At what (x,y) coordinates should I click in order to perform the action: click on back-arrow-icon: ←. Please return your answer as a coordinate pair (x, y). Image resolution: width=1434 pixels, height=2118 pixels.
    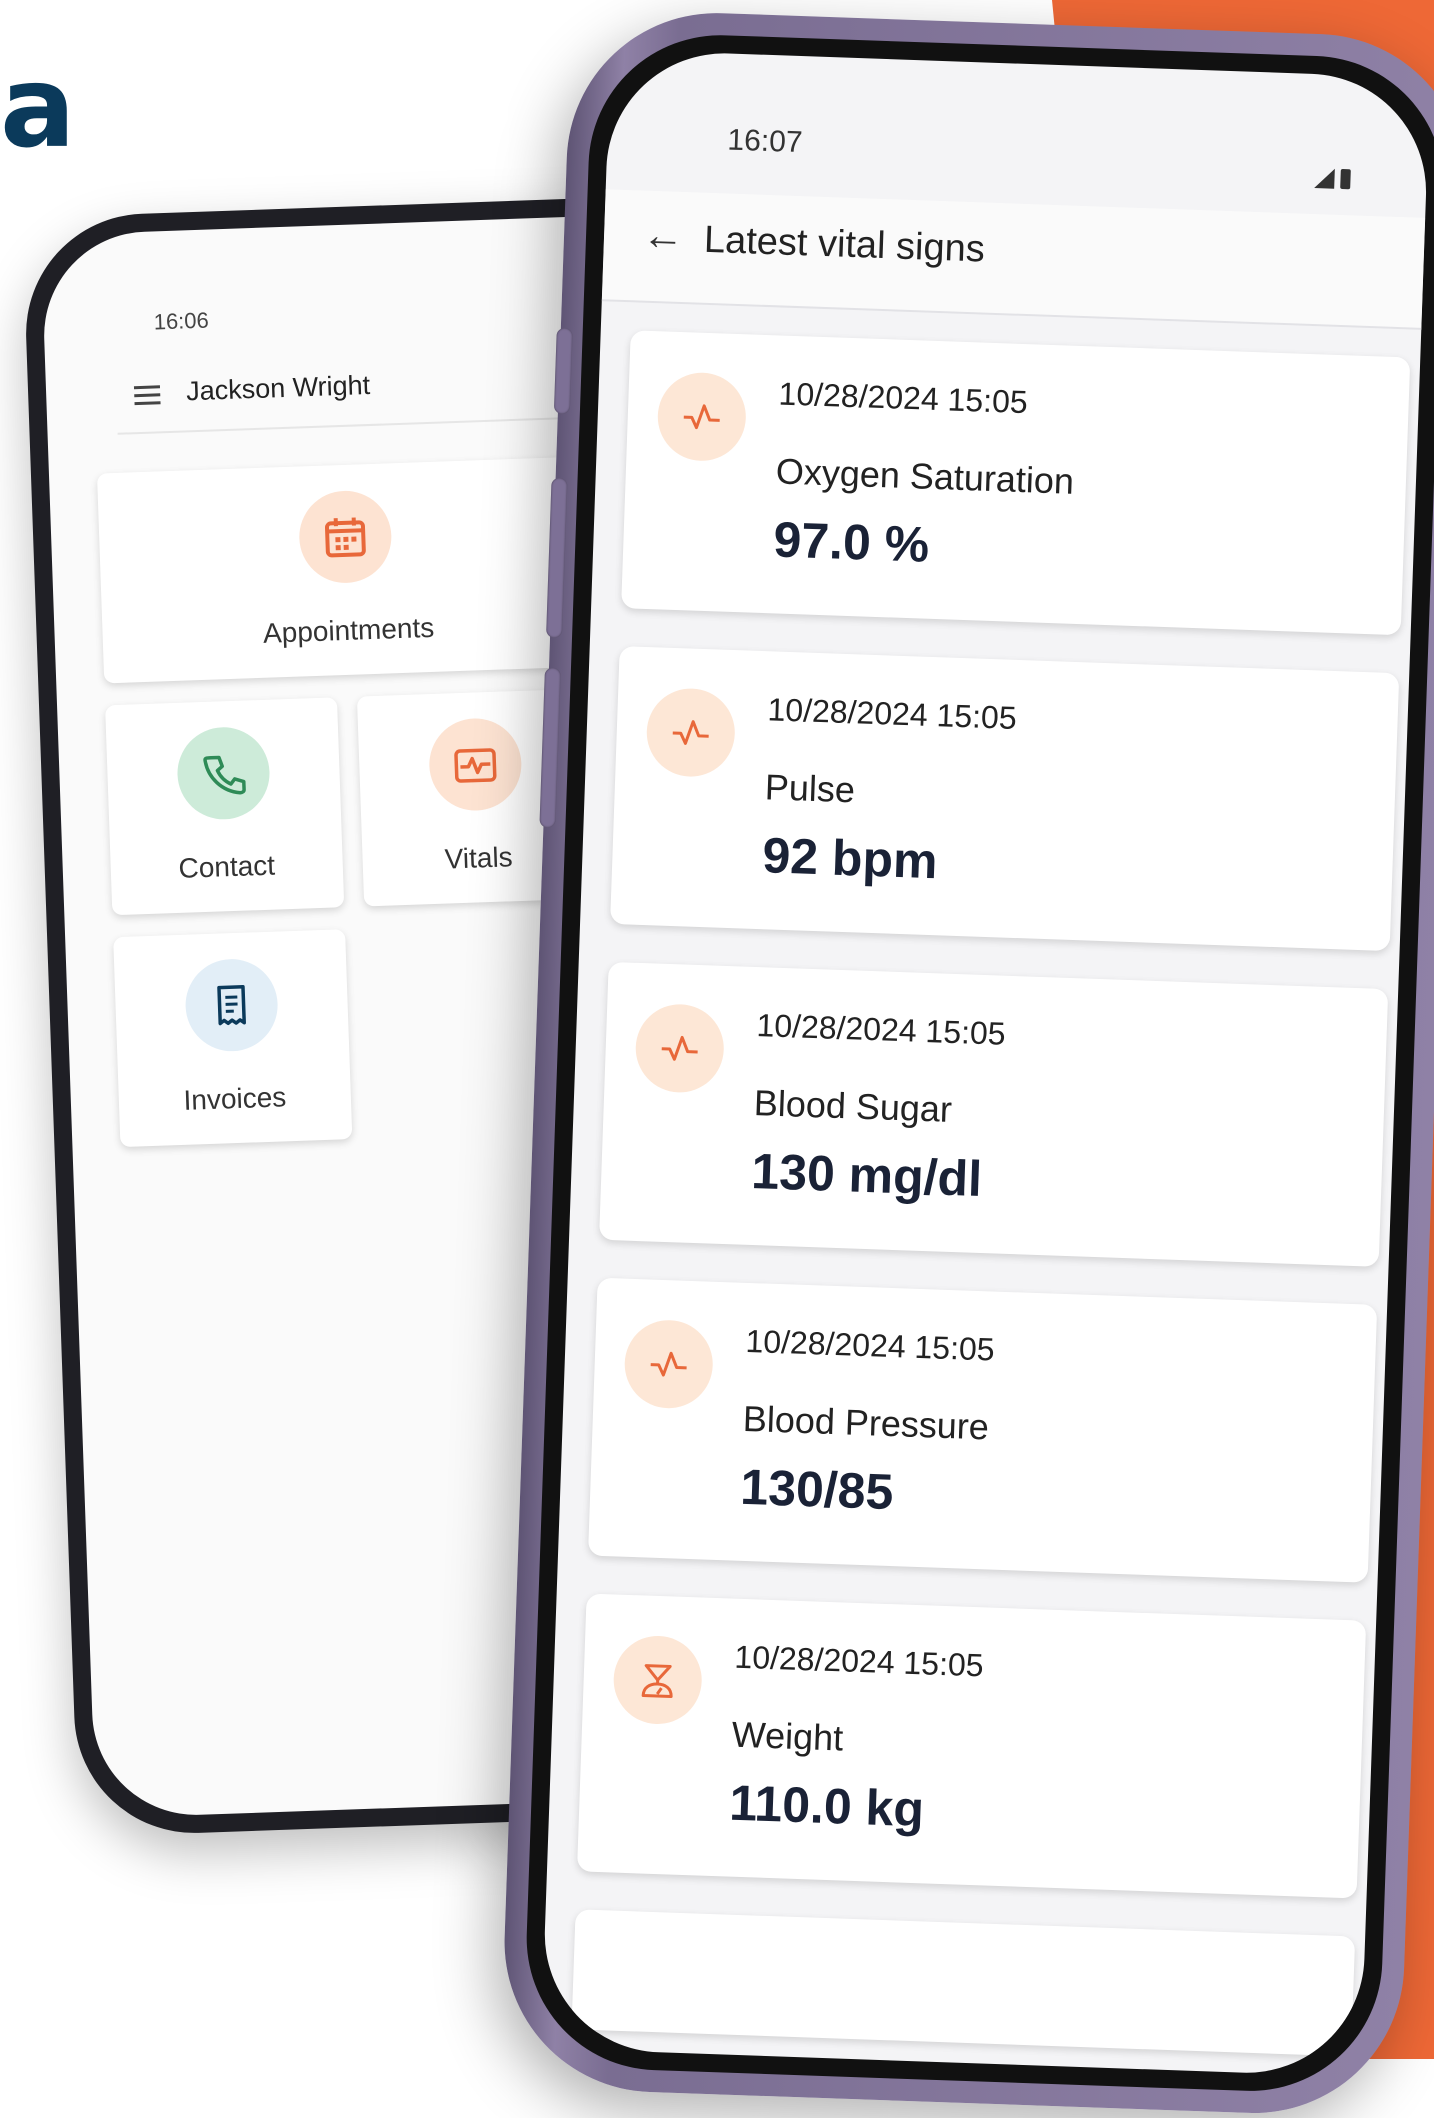
    Looking at the image, I should click on (663, 235).